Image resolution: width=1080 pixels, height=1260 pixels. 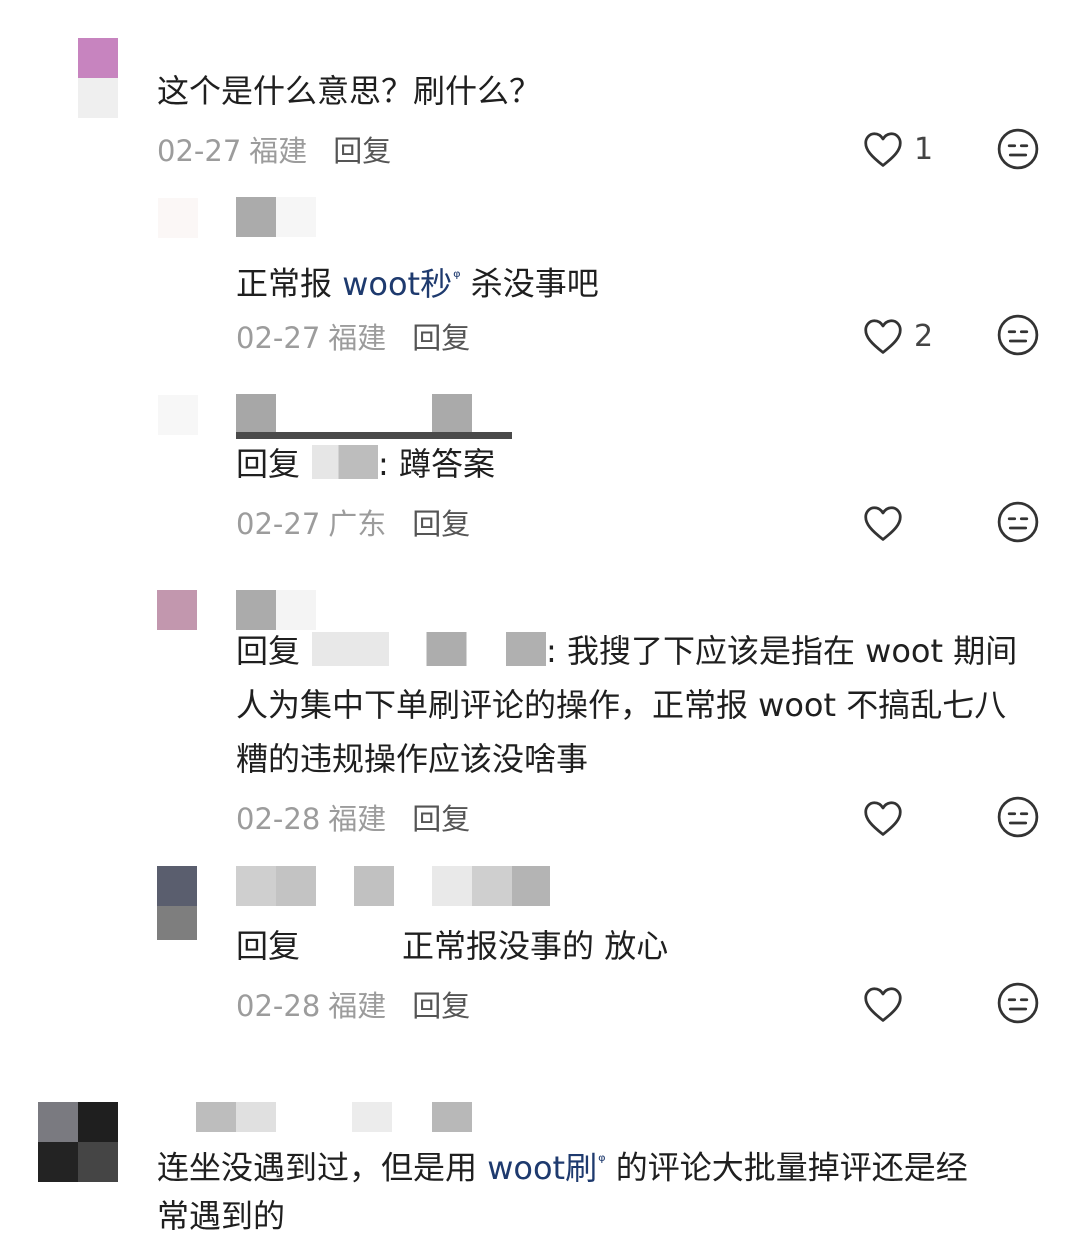 I want to click on search-link: woot秒ᵠ, so click(x=401, y=284).